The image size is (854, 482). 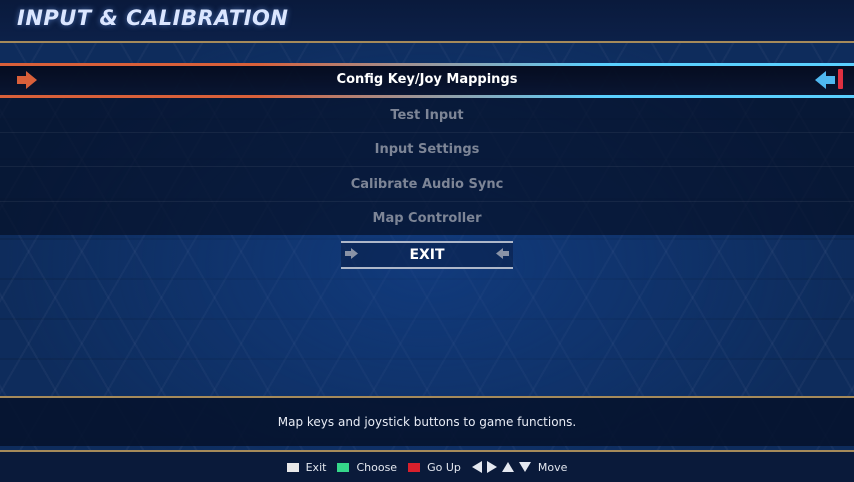 What do you see at coordinates (316, 467) in the screenshot?
I see `footer-exit-label: Exit` at bounding box center [316, 467].